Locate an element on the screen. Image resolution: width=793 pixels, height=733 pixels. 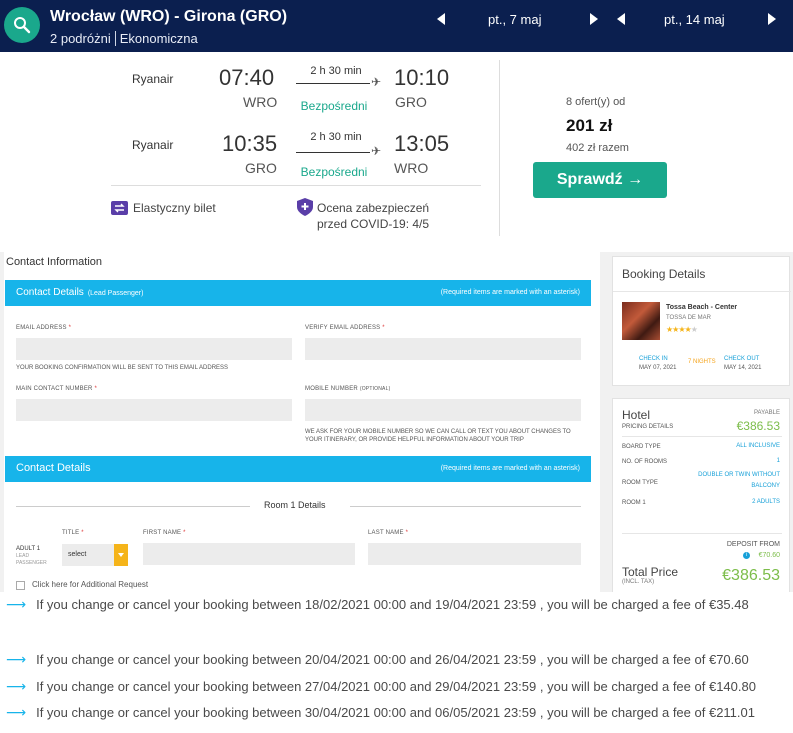
room-type-label: ROOM TYPE is located at coordinates (640, 483).